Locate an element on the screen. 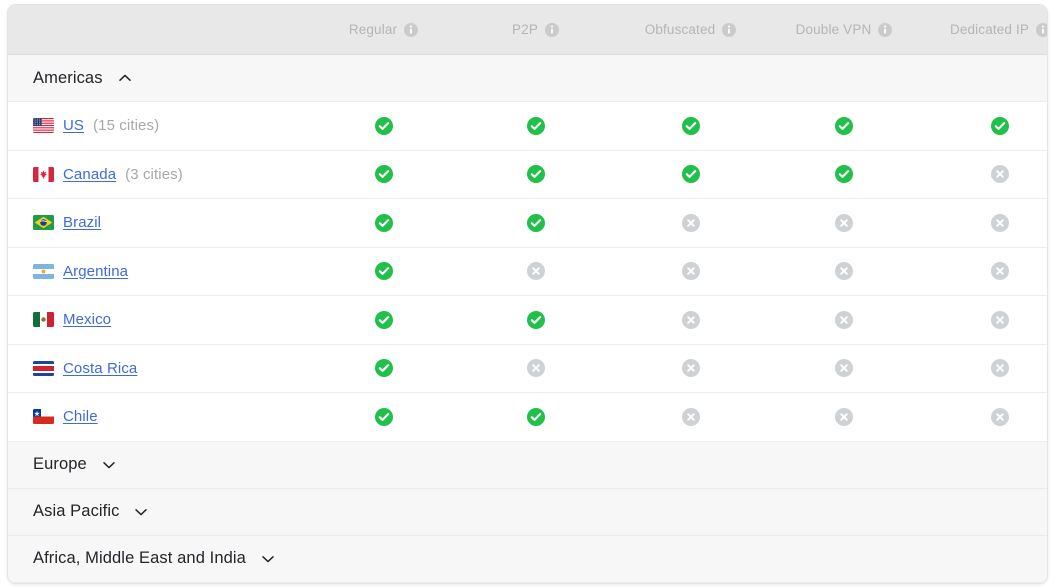 The height and width of the screenshot is (588, 1055). city-count: (15 cities) is located at coordinates (126, 126).